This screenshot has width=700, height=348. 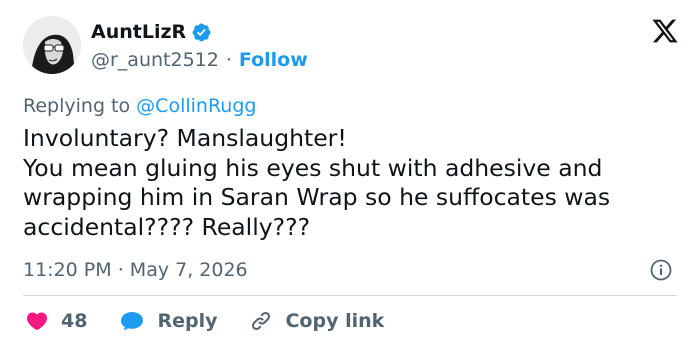 I want to click on divider, so click(x=350, y=295).